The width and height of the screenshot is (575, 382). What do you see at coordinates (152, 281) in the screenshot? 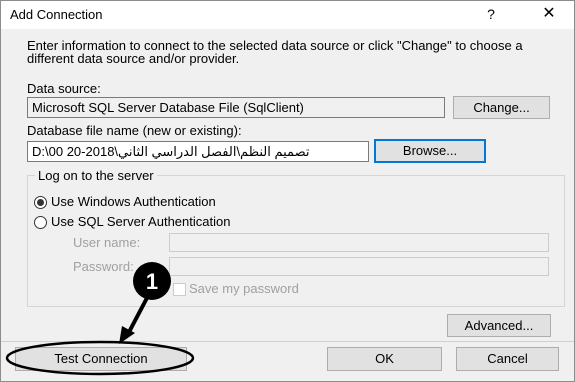
I see `step-number: 1` at bounding box center [152, 281].